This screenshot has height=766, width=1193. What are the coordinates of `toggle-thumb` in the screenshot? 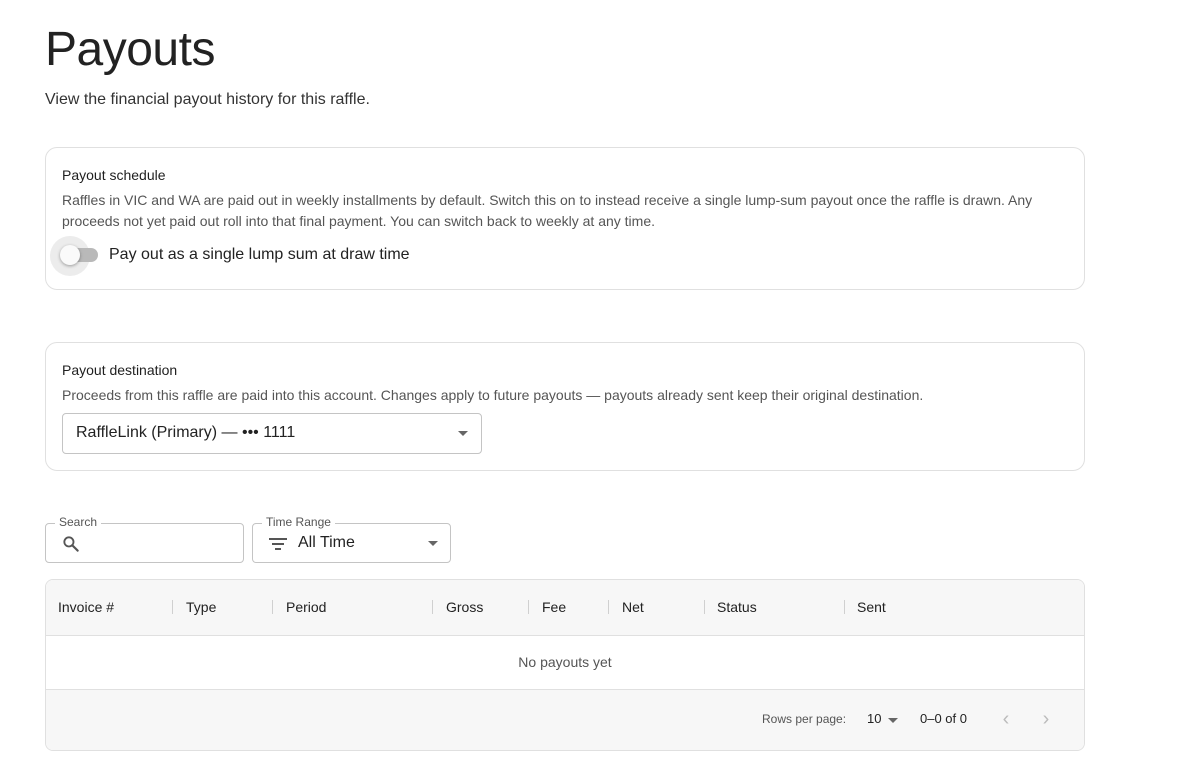 It's located at (70, 255).